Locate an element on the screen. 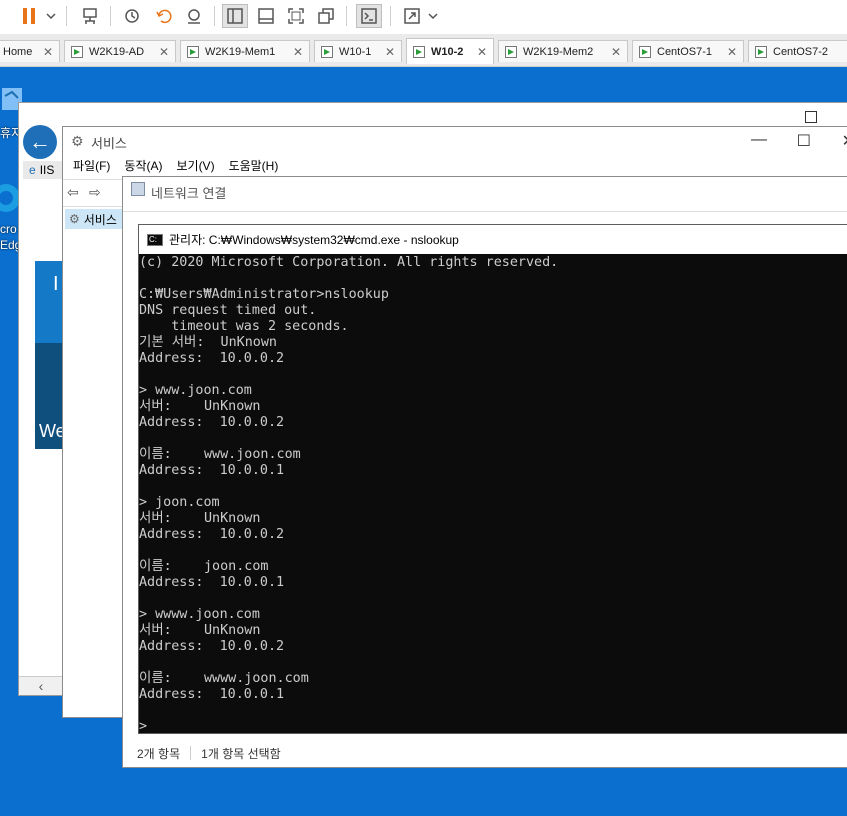  menu-bar: 파일(F) 동작(A) 보기(V) 도움말(H) is located at coordinates (172, 167).